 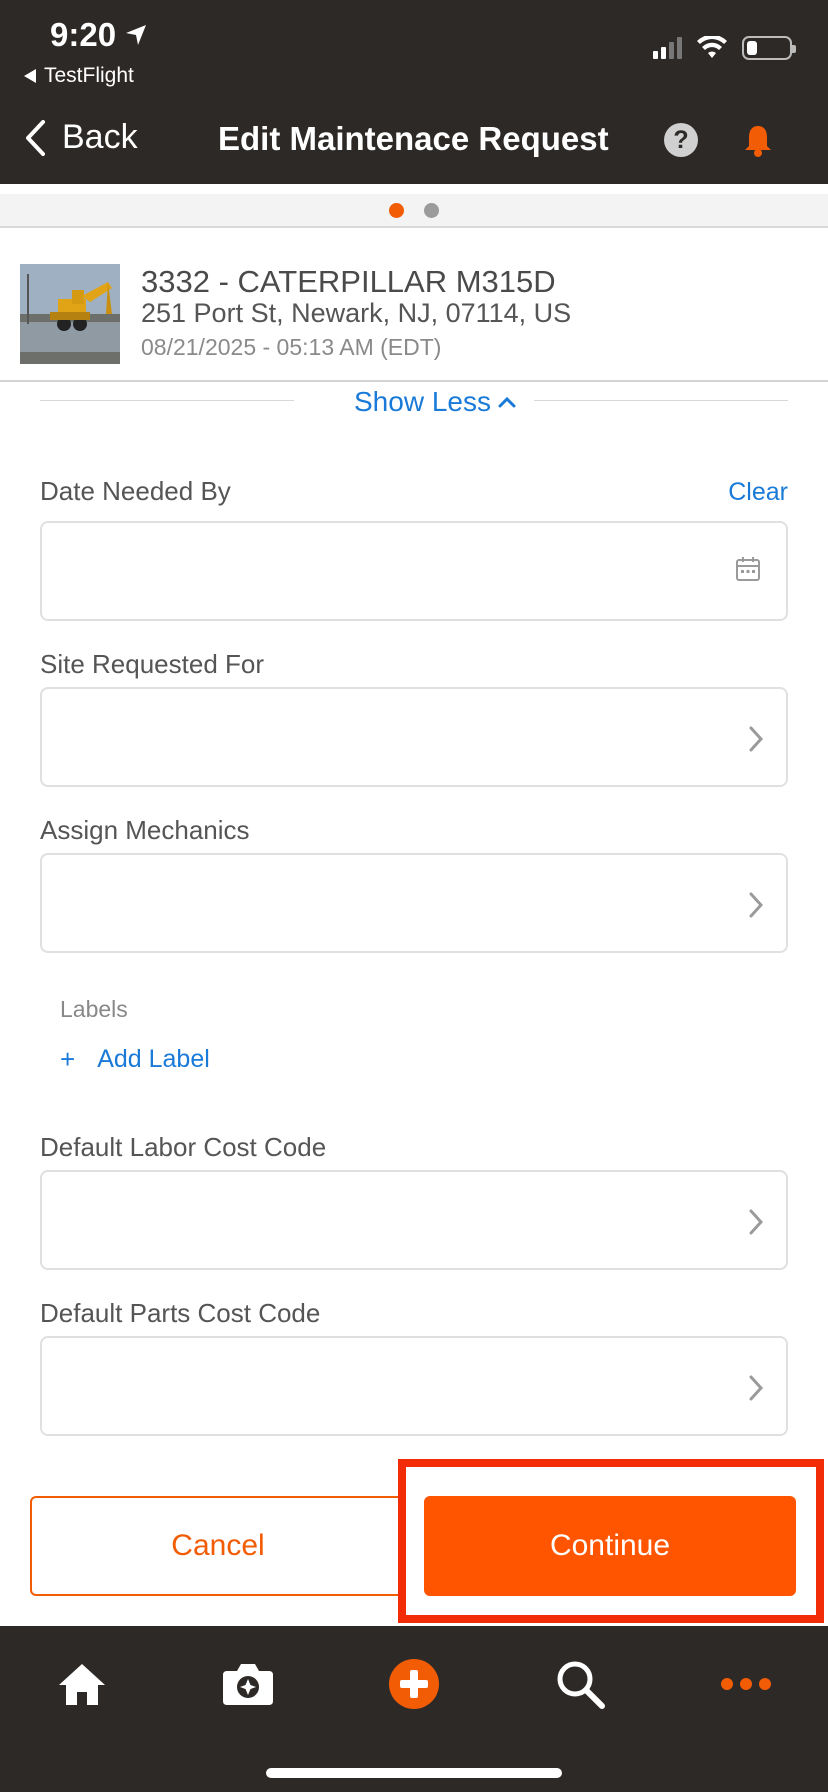 What do you see at coordinates (30, 76) in the screenshot?
I see `back-triangle-icon` at bounding box center [30, 76].